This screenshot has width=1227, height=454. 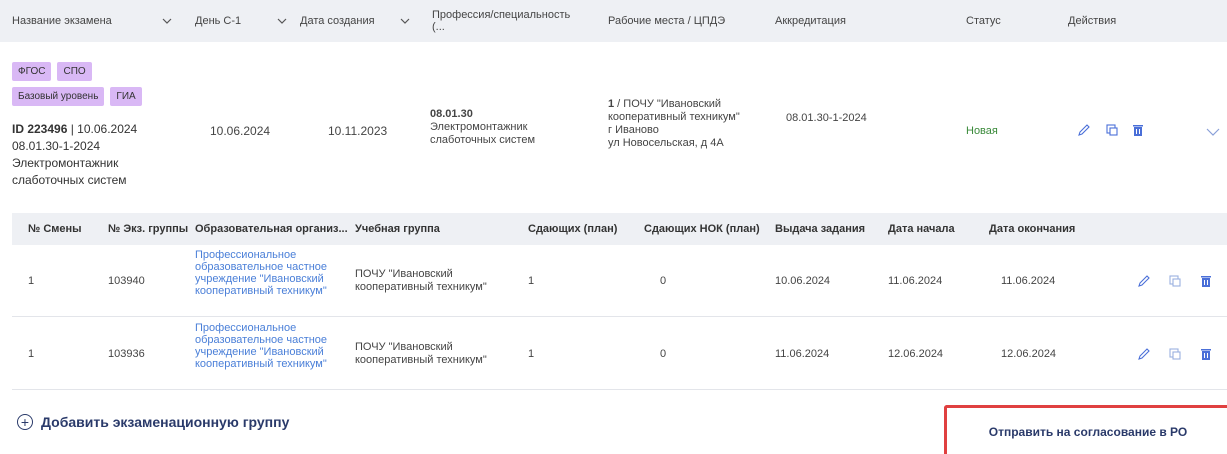 I want to click on exam-date: | 10.06.2024, so click(x=102, y=129).